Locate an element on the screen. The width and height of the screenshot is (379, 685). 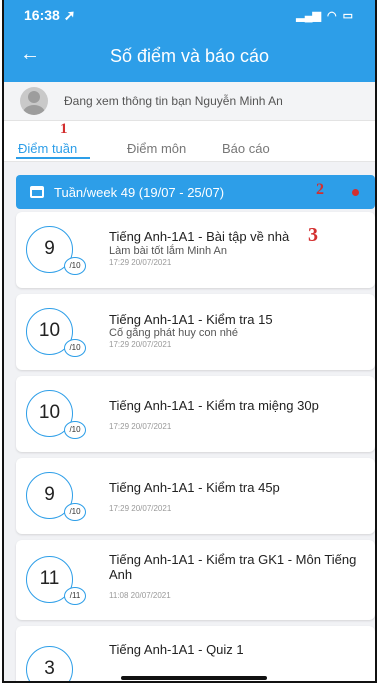
annotation-marker-2: 2 is located at coordinates (320, 189).